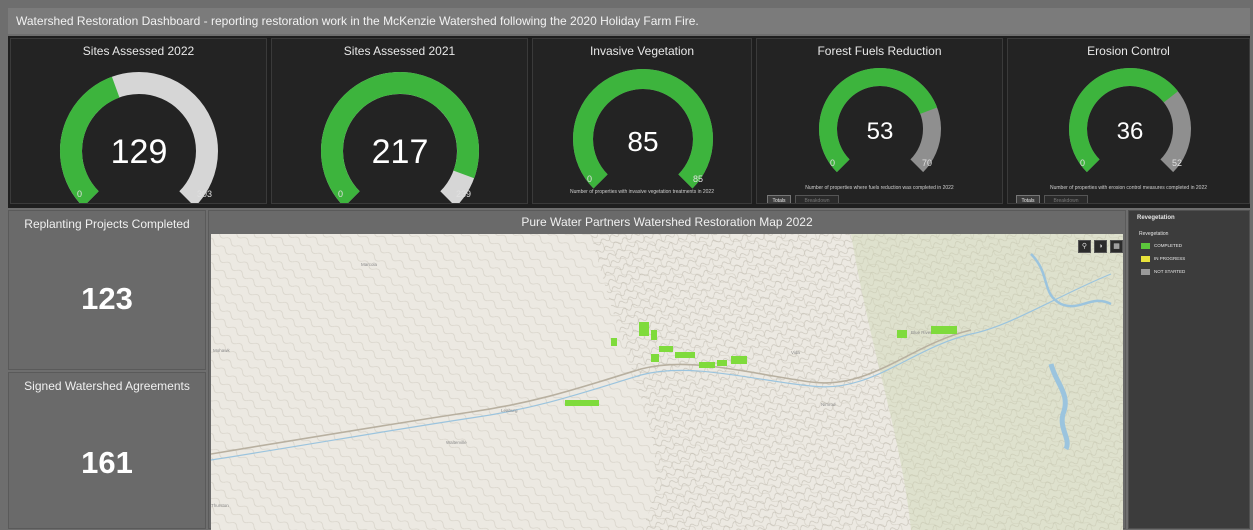  Describe the element at coordinates (1170, 272) in the screenshot. I see `legend-label: NOT STARTED` at that location.